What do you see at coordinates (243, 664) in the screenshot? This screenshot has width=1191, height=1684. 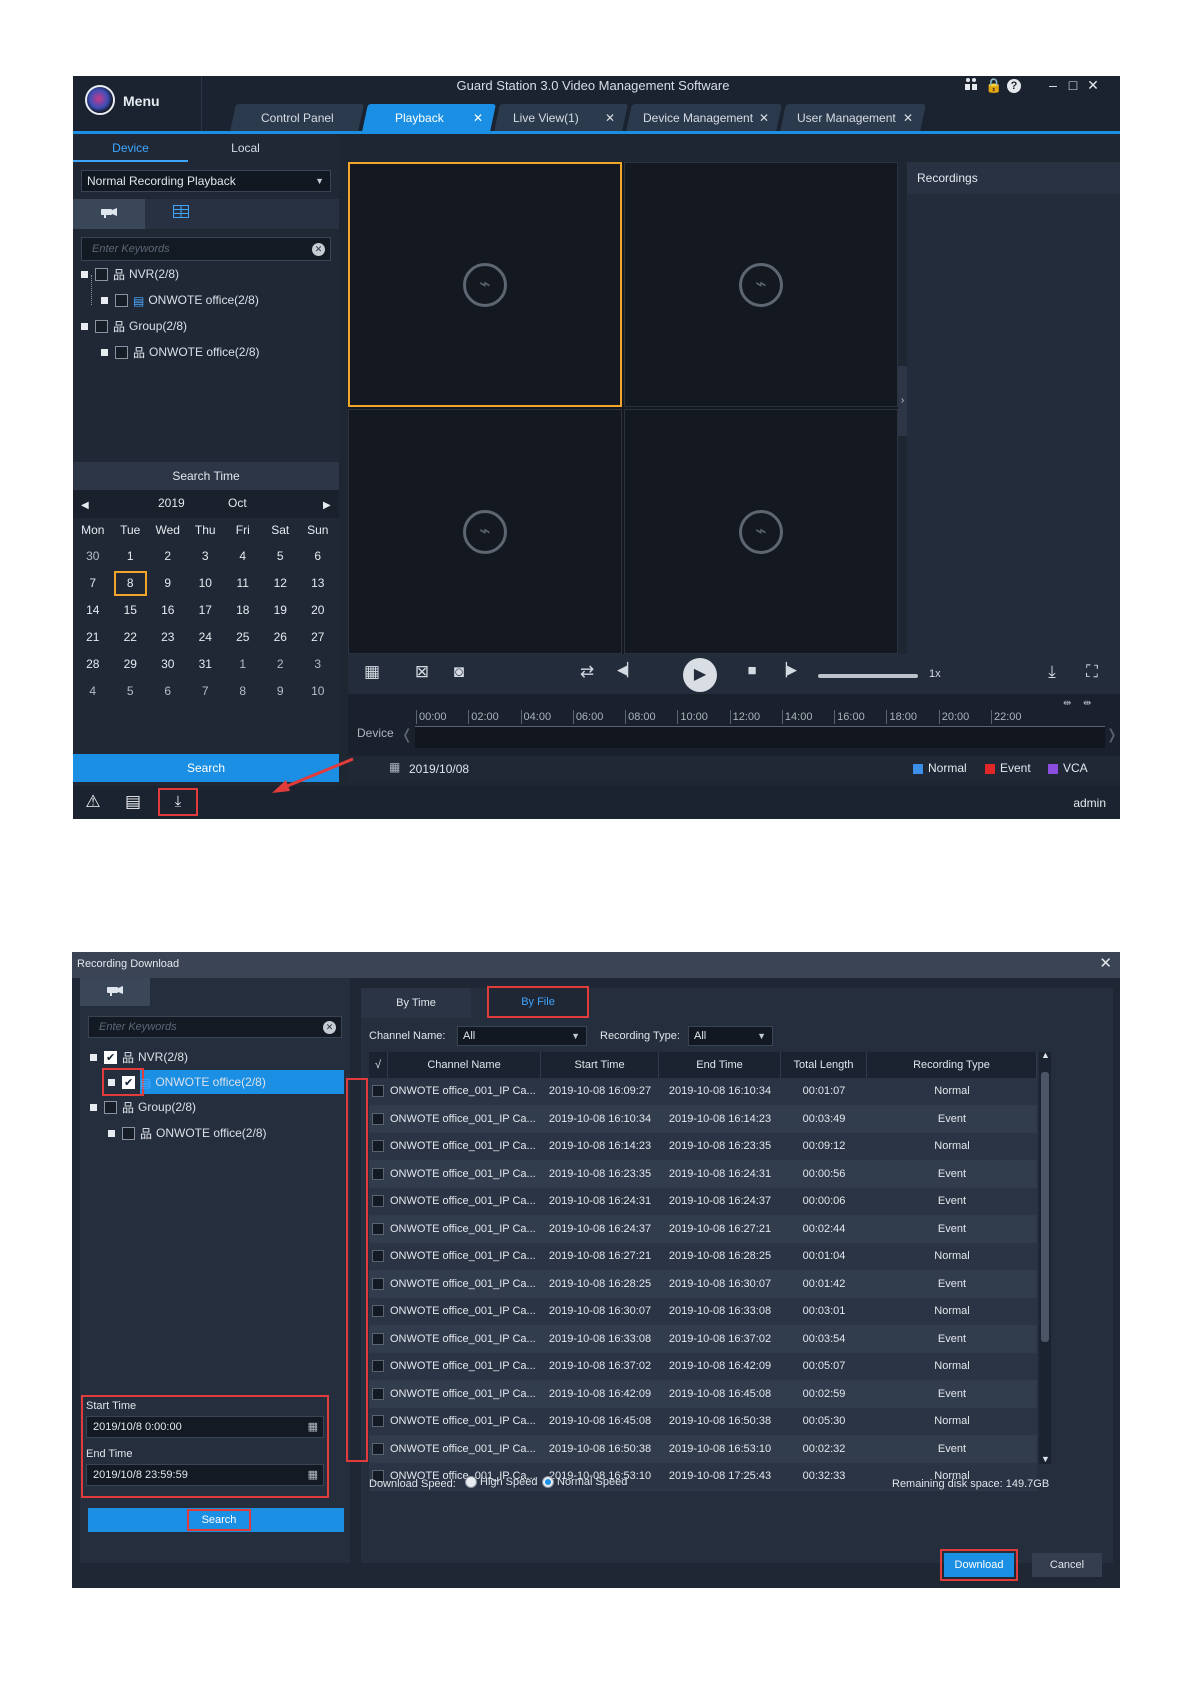 I see `calendar-day: 1` at bounding box center [243, 664].